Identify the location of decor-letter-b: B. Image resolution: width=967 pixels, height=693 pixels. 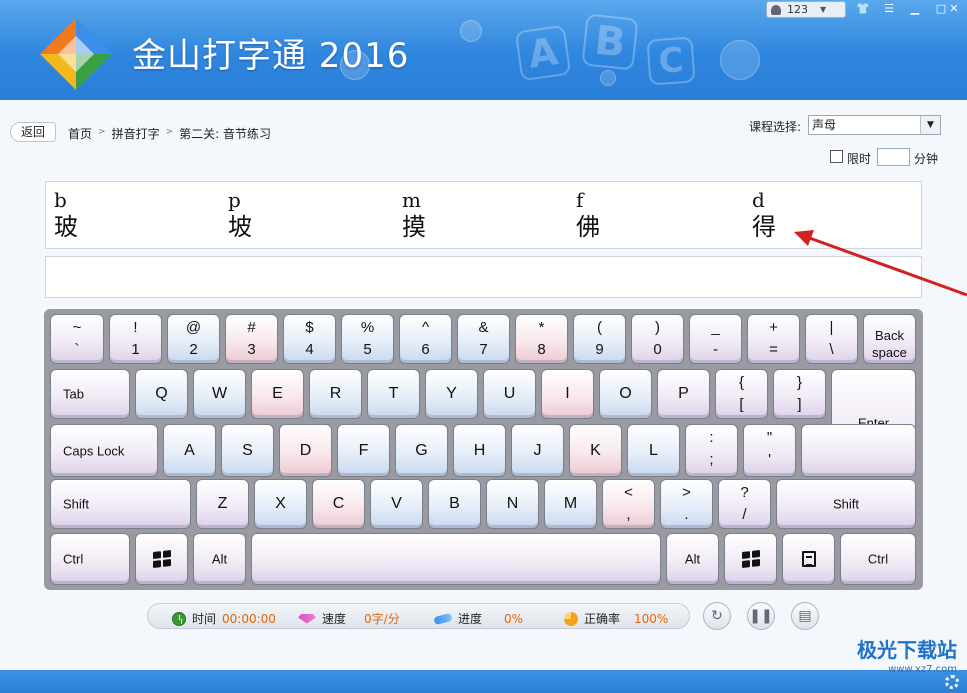
(610, 42).